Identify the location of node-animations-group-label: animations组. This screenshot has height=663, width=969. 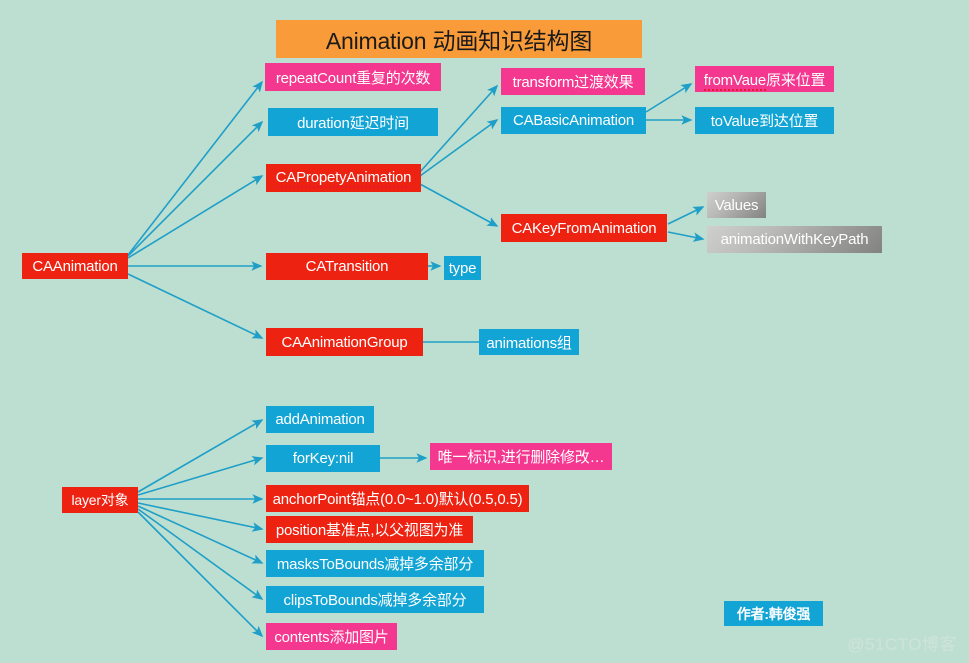
(529, 343).